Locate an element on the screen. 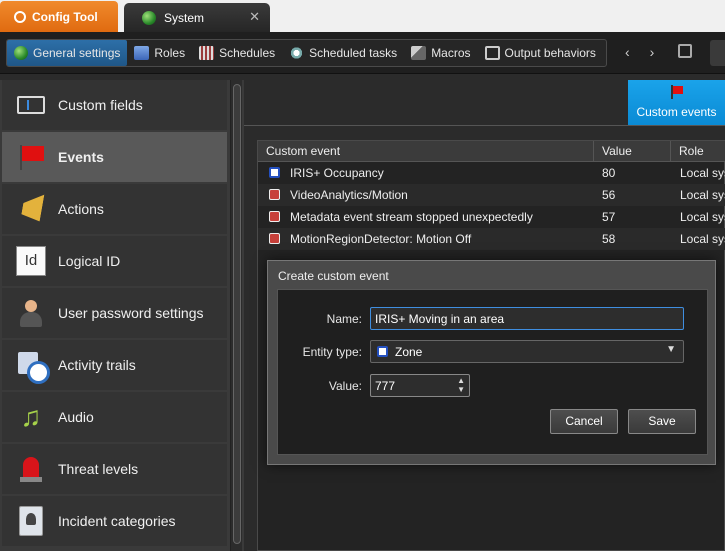  value-stepper: 777 ▲ ▼ is located at coordinates (420, 385).